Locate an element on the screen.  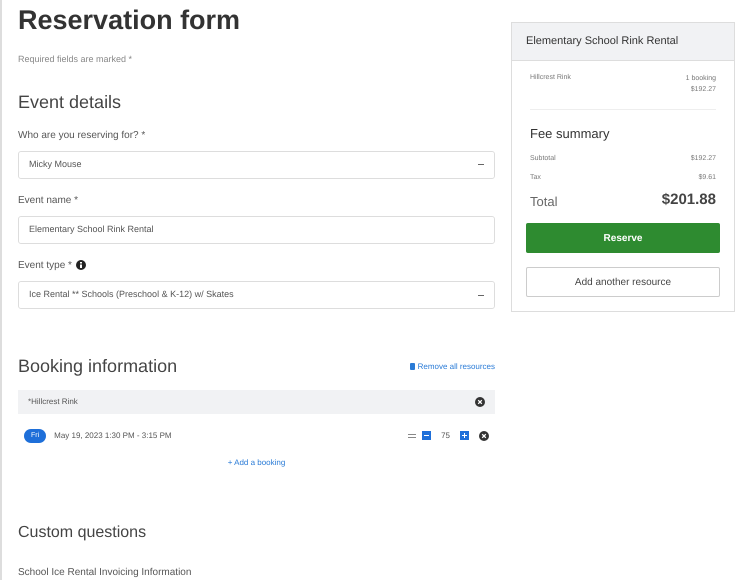
booking-time: May 19, 2023 1:30 PM - 3:15 PM is located at coordinates (113, 436).